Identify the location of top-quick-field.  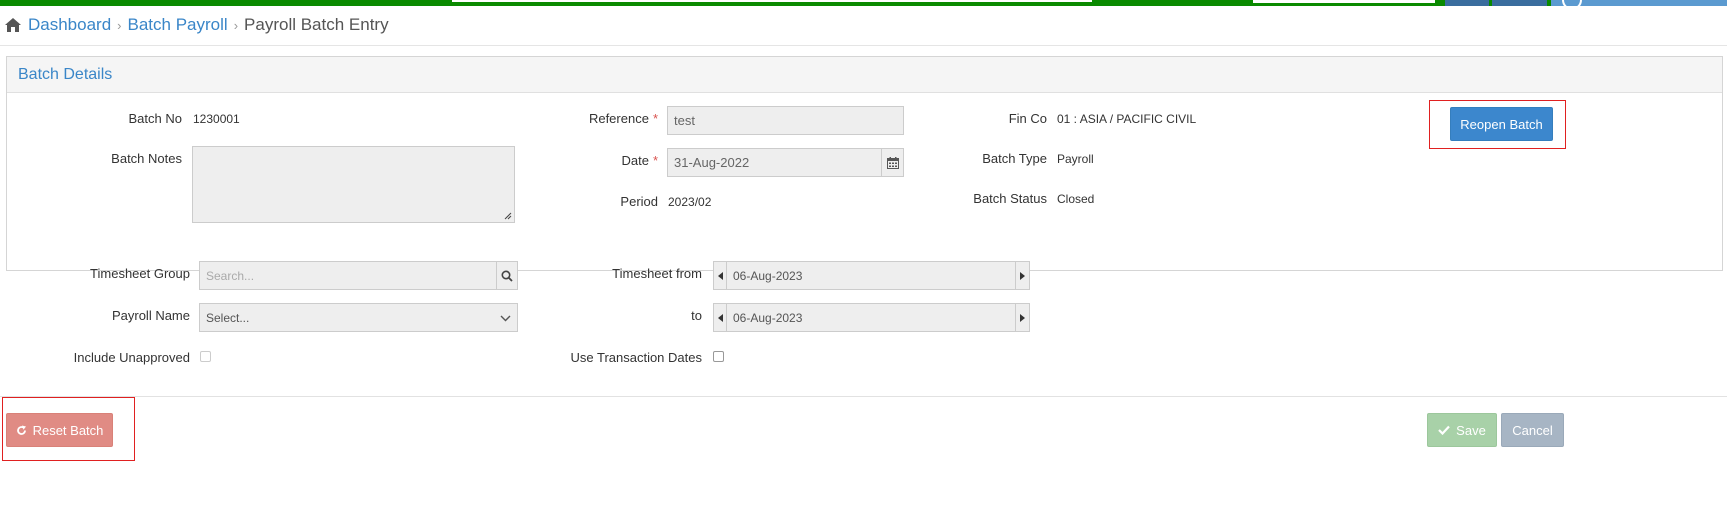
(1344, 1).